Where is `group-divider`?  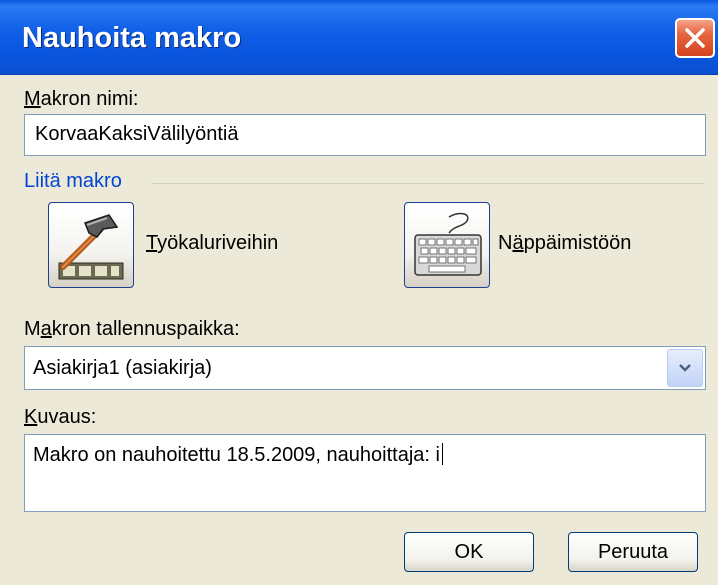
group-divider is located at coordinates (428, 183).